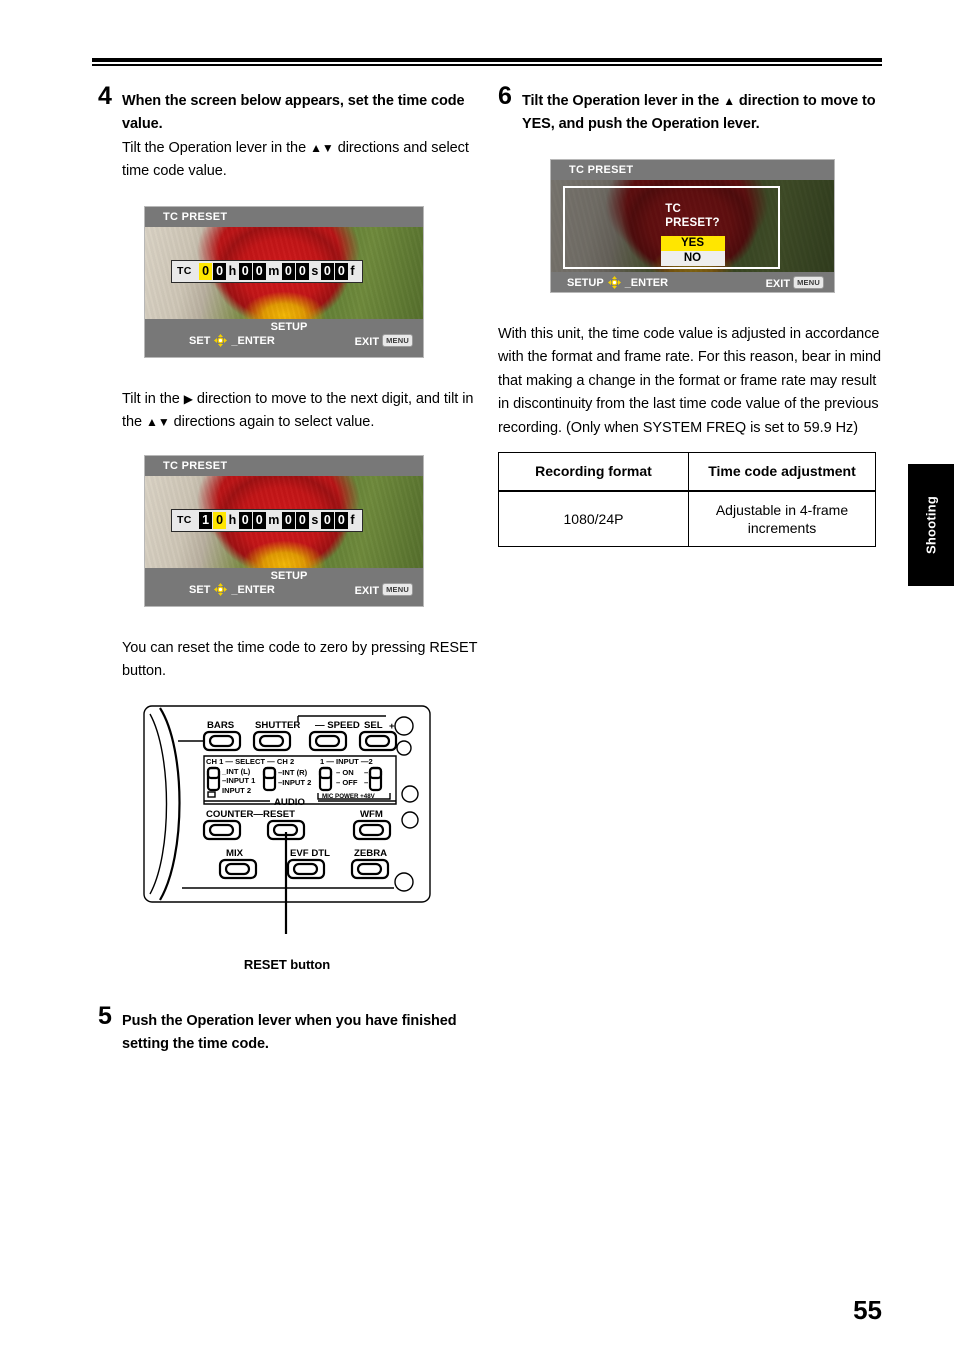 This screenshot has height=1354, width=954. What do you see at coordinates (105, 96) in the screenshot?
I see `step-4-number: 4` at bounding box center [105, 96].